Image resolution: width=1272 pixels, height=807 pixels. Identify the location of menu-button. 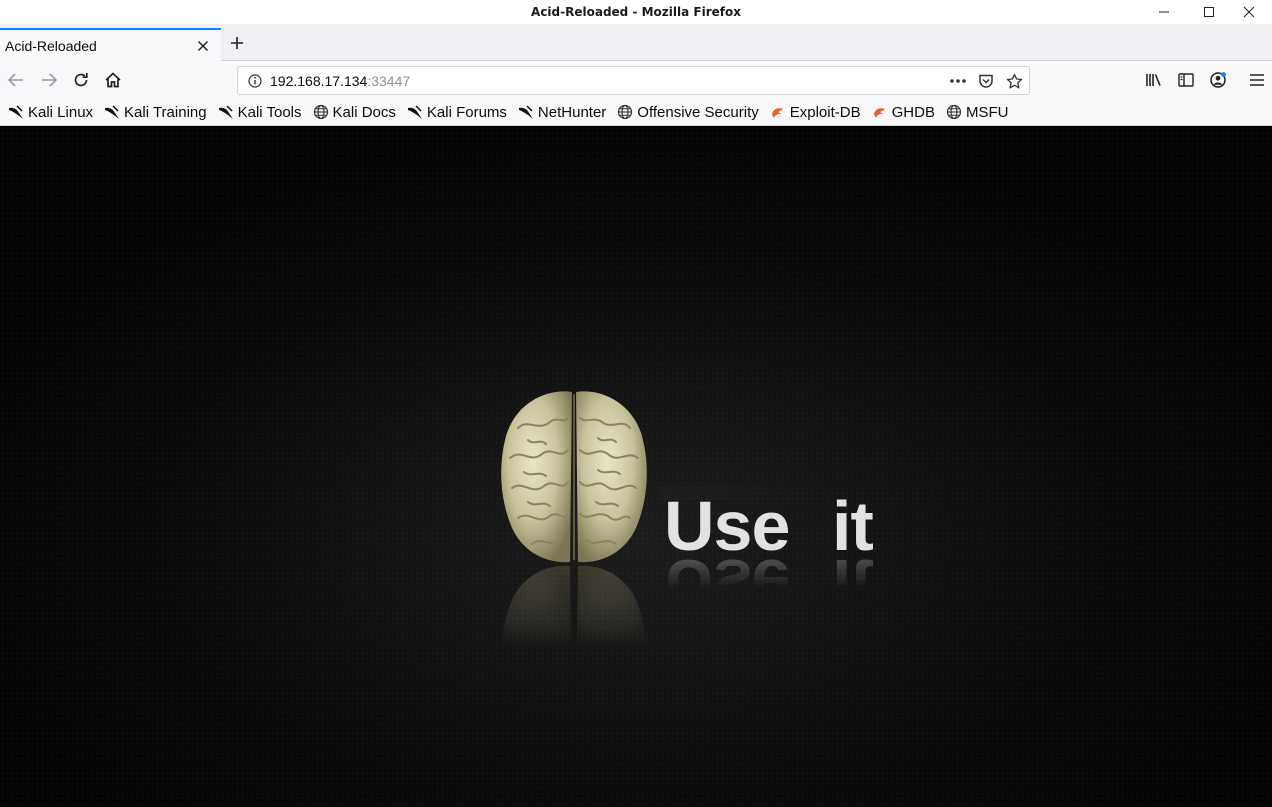
(1257, 80).